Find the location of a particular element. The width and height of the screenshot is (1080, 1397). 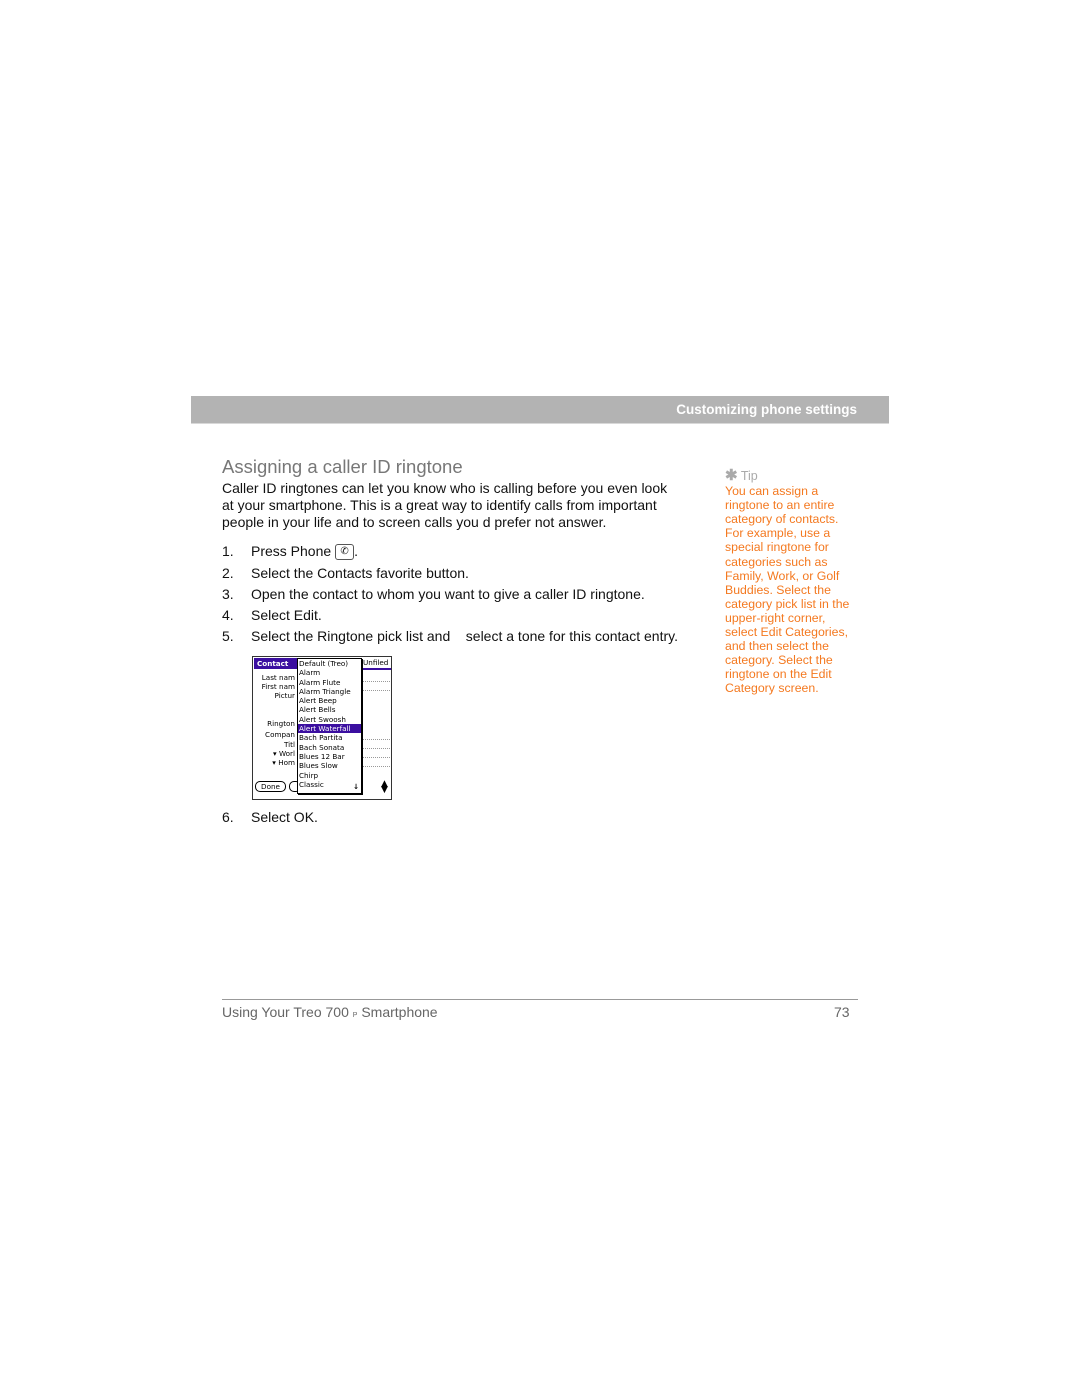

scroll-down-icon: ↓ is located at coordinates (355, 786).